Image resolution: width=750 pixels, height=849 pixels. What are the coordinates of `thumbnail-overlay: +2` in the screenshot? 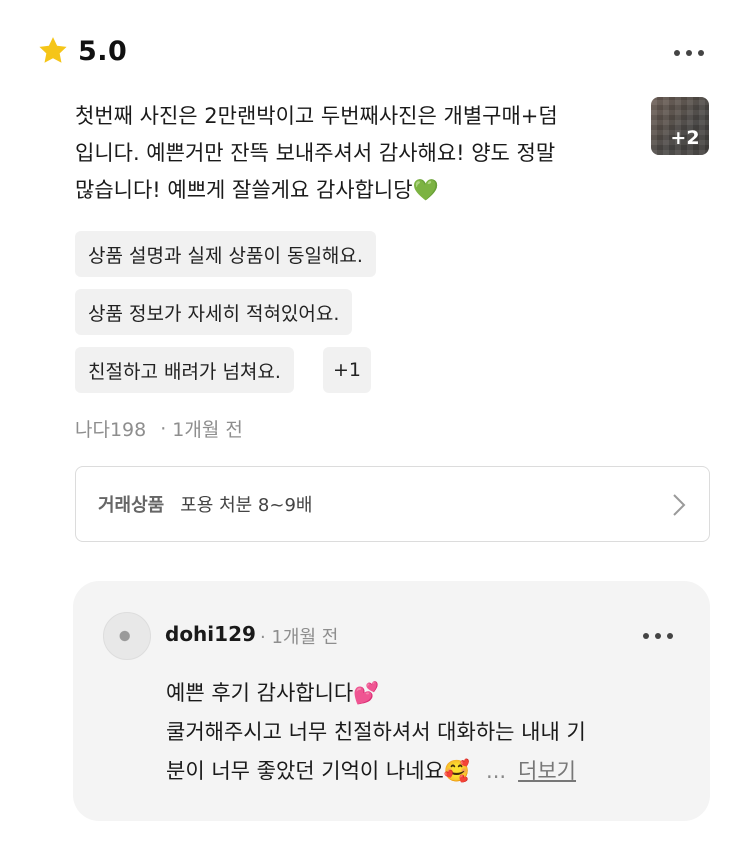 It's located at (680, 126).